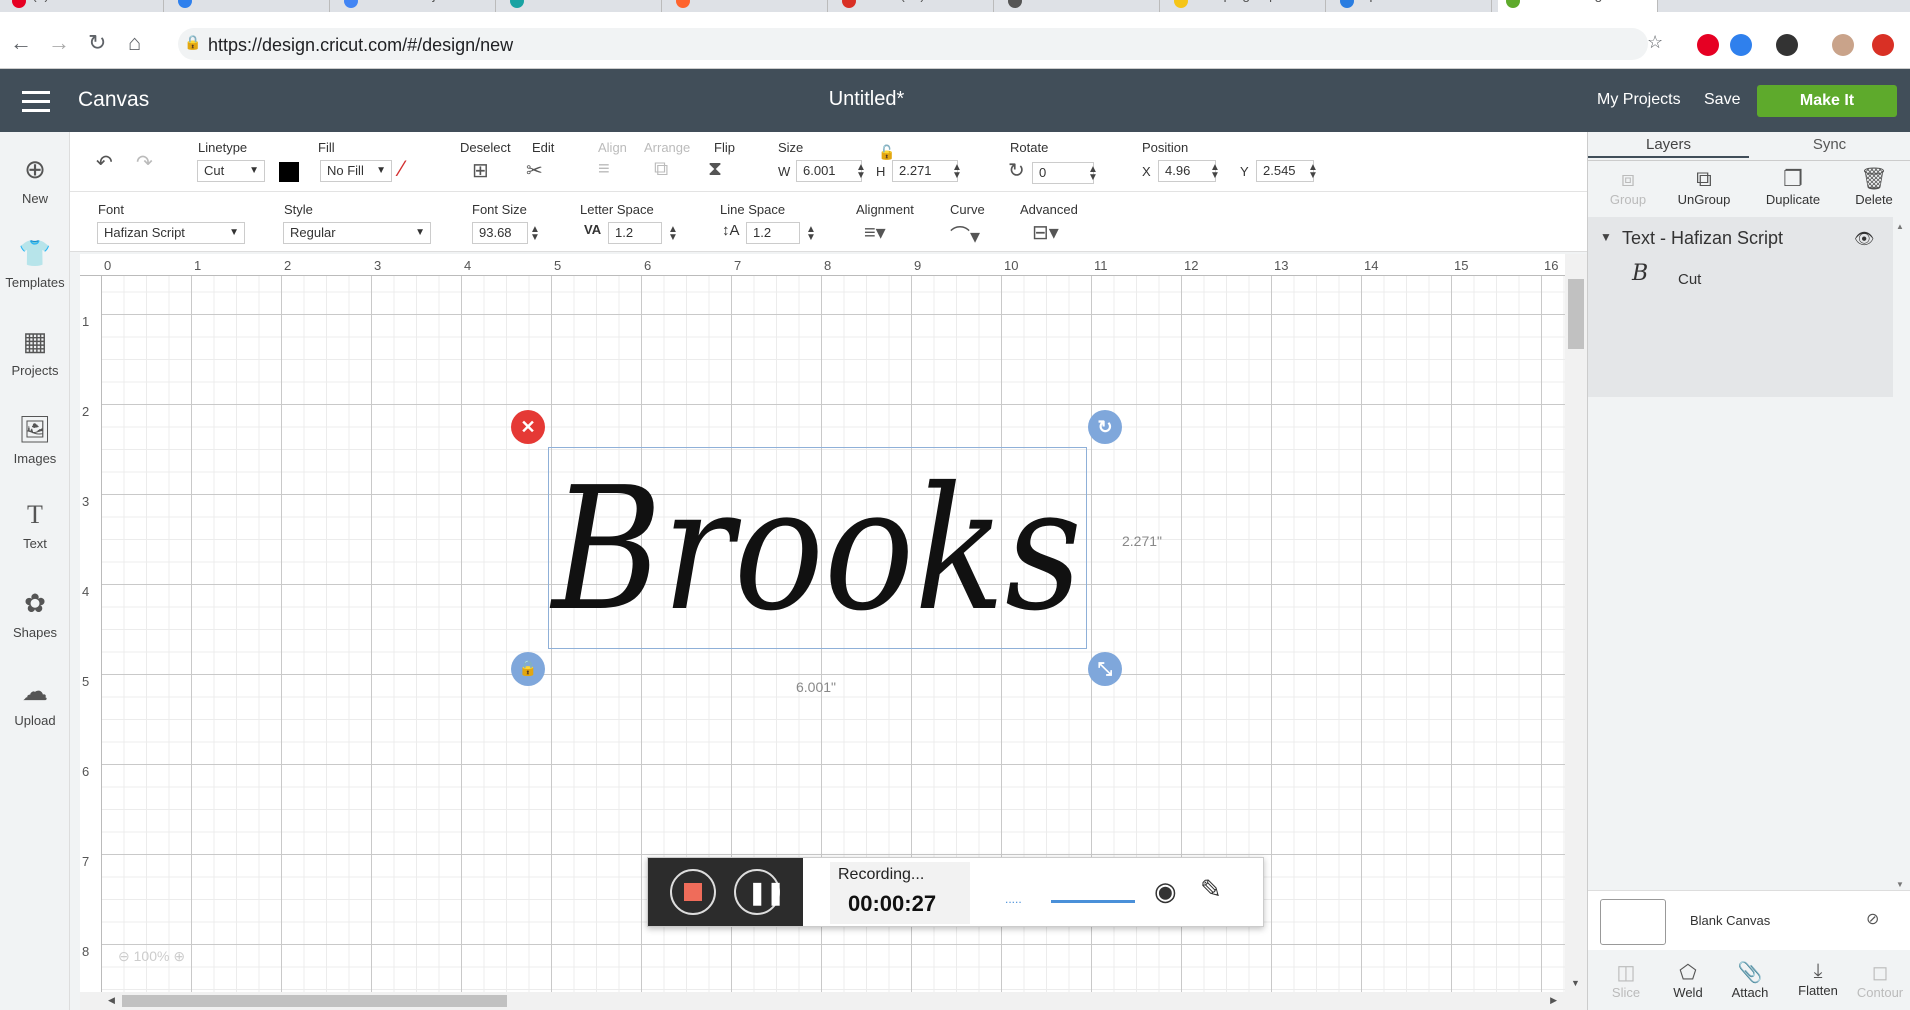 The width and height of the screenshot is (1910, 1010). I want to click on browser-tab: Cricut Design✕, so click(1578, 6).